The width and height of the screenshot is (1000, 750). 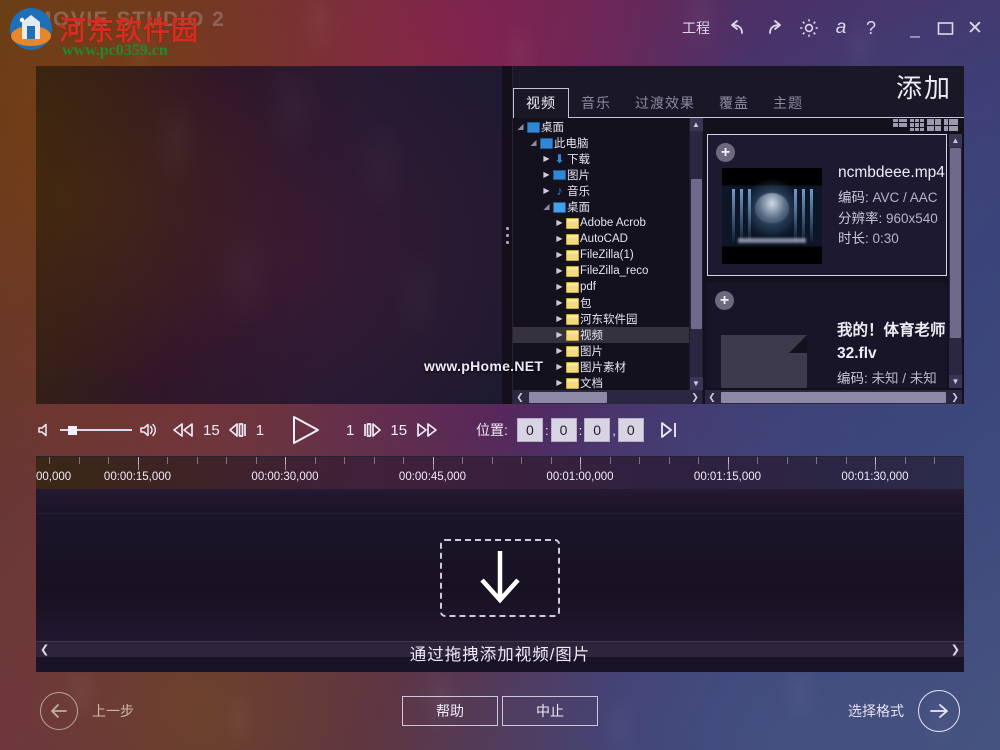 What do you see at coordinates (601, 319) in the screenshot?
I see `tree-node: ▶ 河东软件园` at bounding box center [601, 319].